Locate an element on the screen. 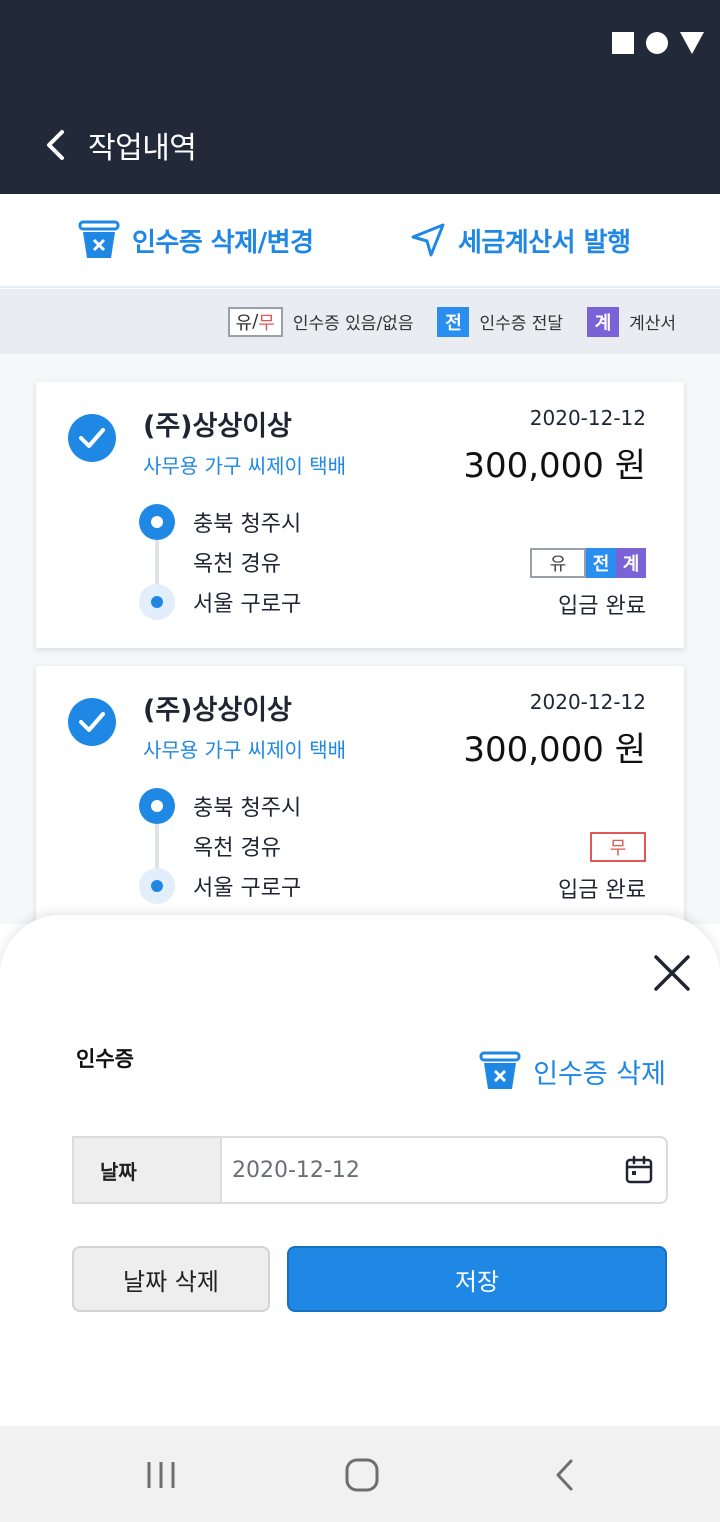  legend-invoice-badge: 계 is located at coordinates (603, 321).